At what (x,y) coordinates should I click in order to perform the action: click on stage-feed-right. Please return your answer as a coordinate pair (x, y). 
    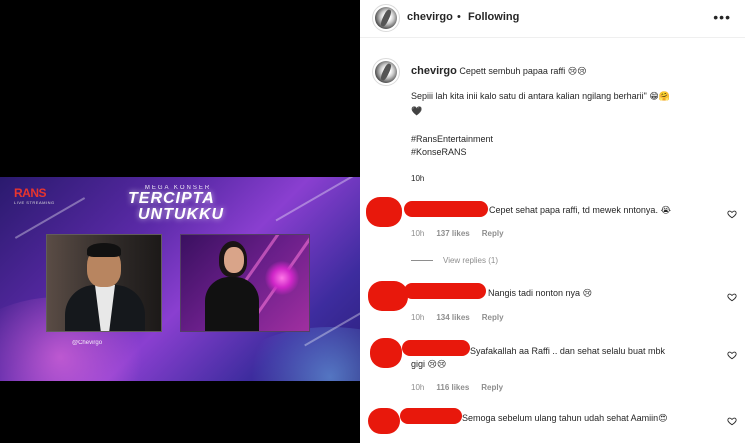
    Looking at the image, I should click on (245, 283).